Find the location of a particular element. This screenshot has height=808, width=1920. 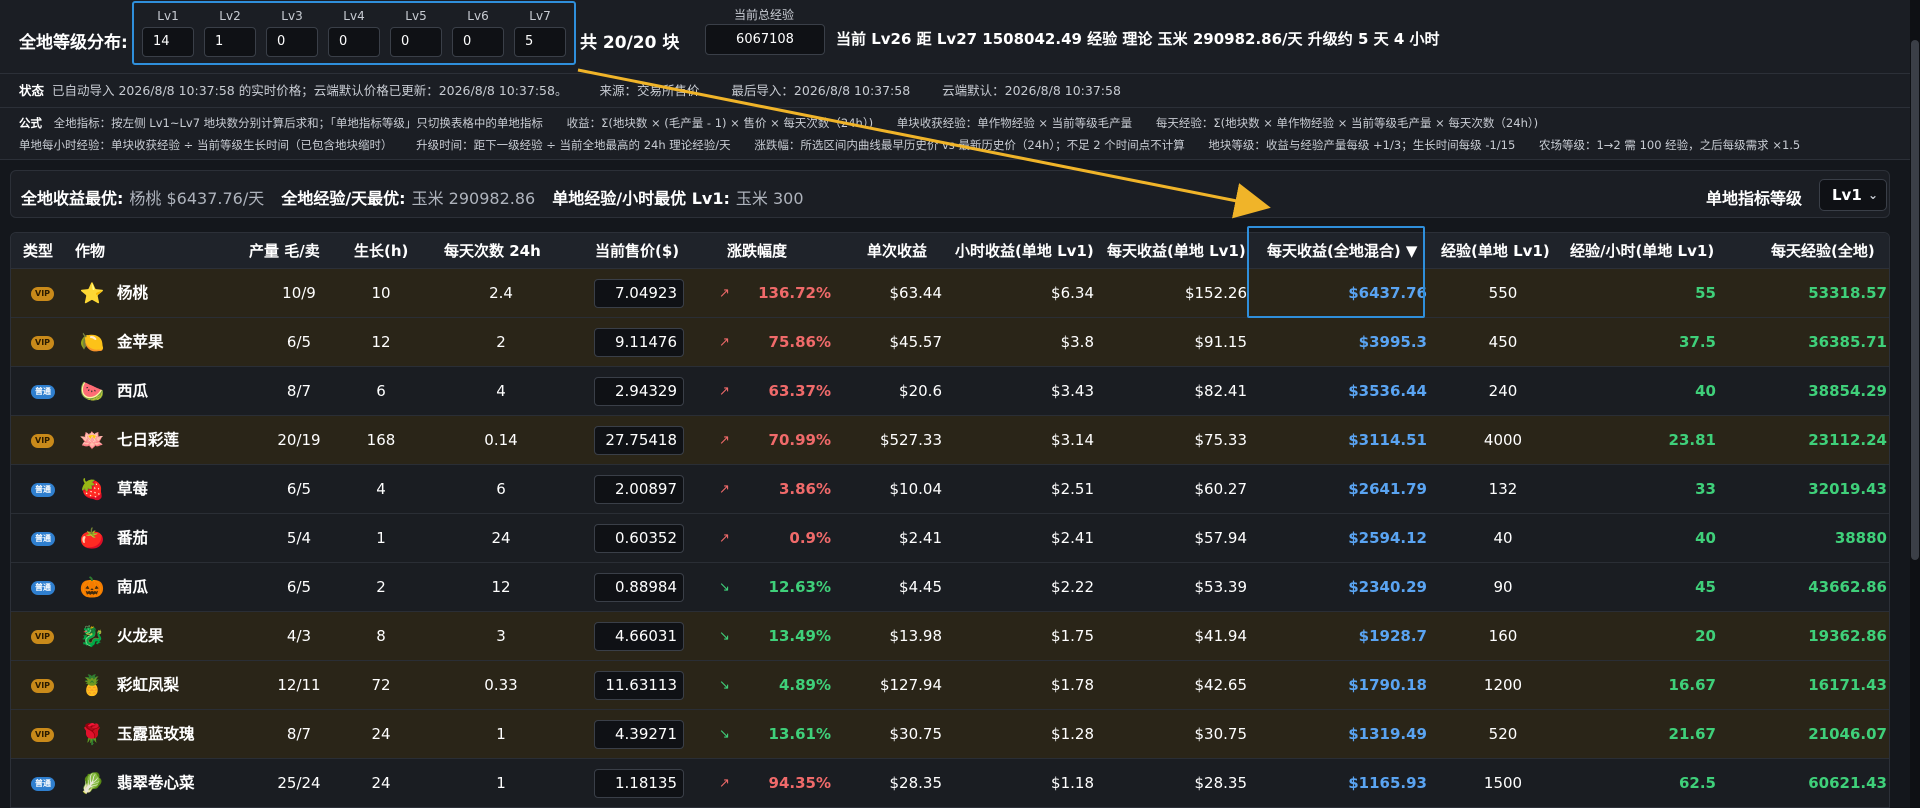

day-income-all-cell: $1165.93 is located at coordinates (1387, 783).